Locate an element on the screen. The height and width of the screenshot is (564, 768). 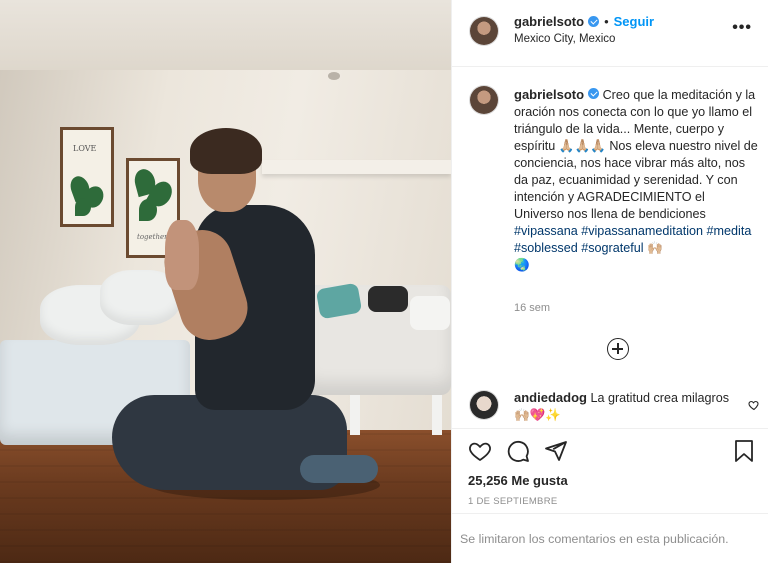
like-heart-icon is located at coordinates (480, 451).